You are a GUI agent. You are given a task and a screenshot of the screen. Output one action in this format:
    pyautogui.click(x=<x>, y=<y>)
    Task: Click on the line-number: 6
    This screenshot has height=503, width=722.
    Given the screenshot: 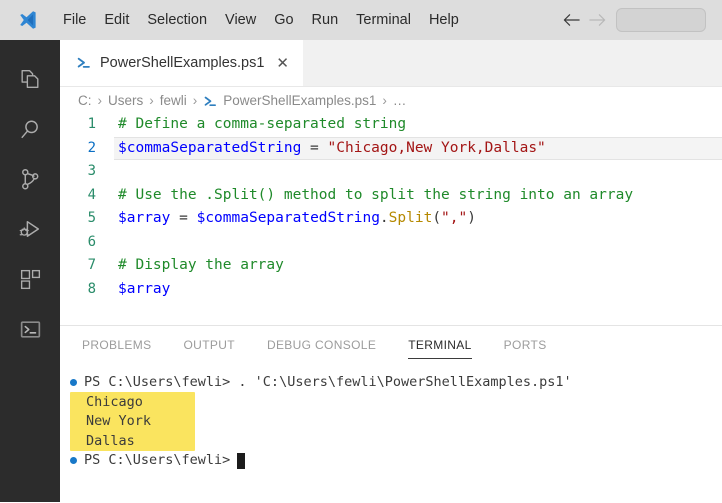 What is the action you would take?
    pyautogui.click(x=91, y=241)
    